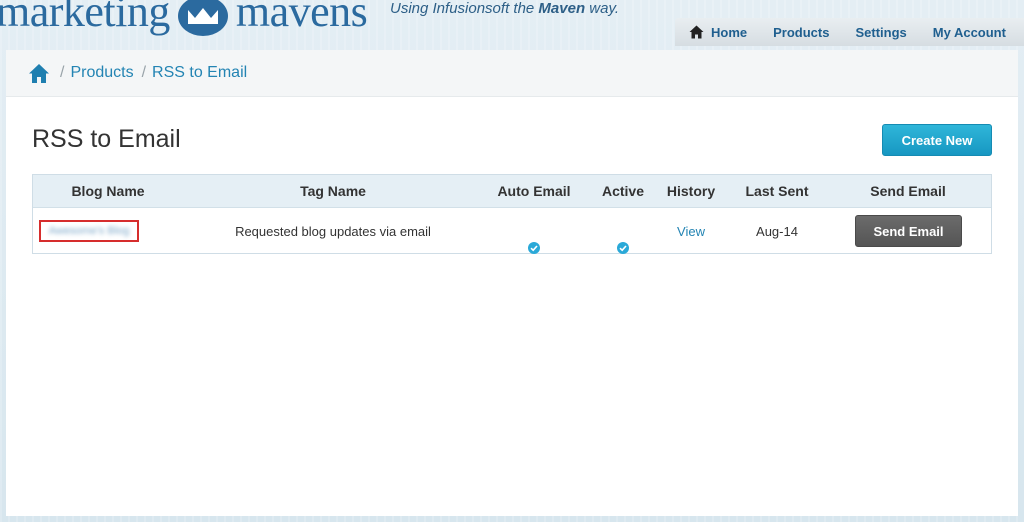  Describe the element at coordinates (908, 191) in the screenshot. I see `header-send-email: Send Email` at that location.